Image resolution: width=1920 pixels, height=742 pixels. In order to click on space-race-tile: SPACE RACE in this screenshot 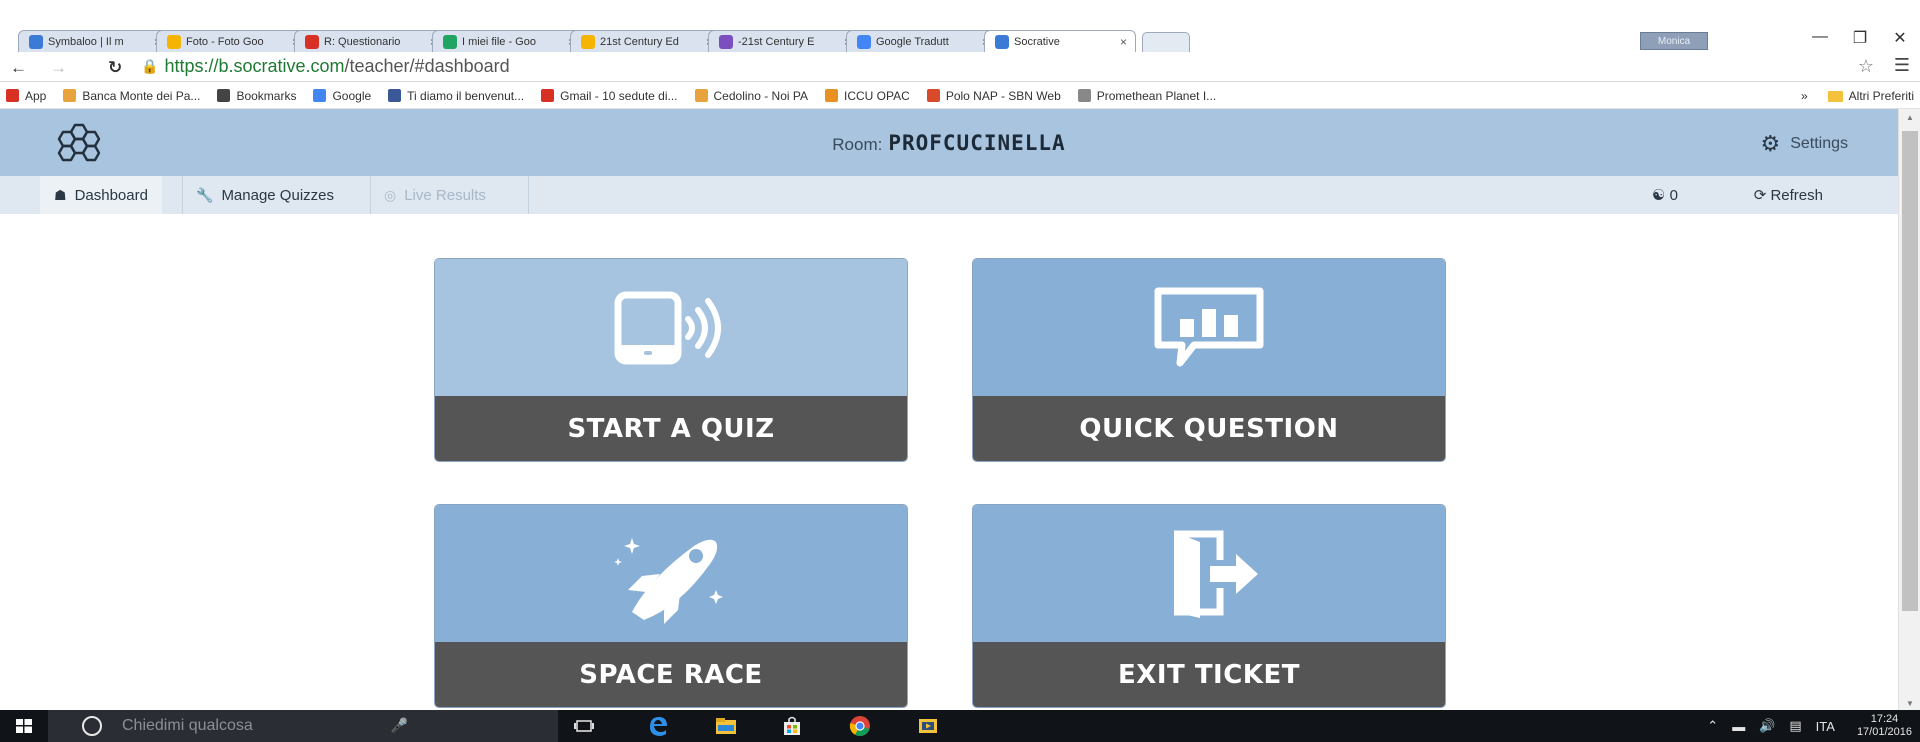, I will do `click(671, 606)`.